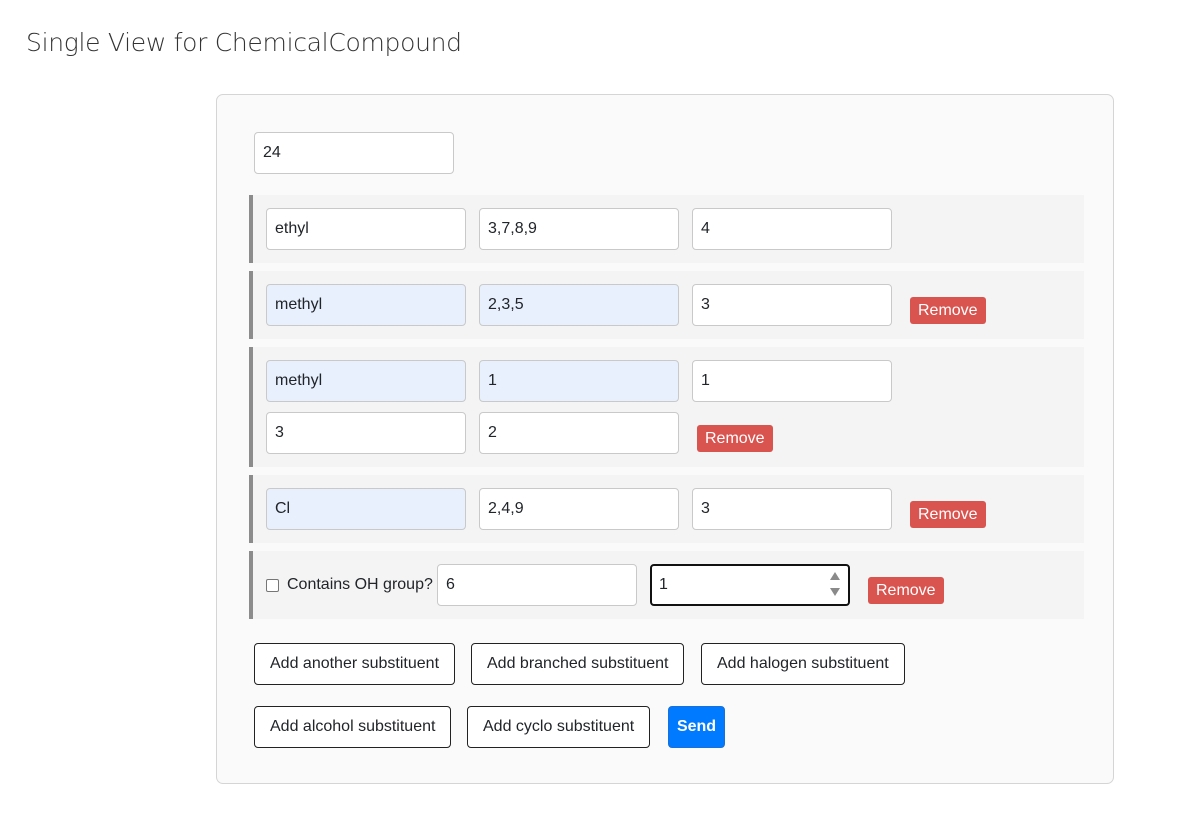 The height and width of the screenshot is (828, 1179). Describe the element at coordinates (578, 664) in the screenshot. I see `add-branched-substituent-button: Add branched substituent` at that location.